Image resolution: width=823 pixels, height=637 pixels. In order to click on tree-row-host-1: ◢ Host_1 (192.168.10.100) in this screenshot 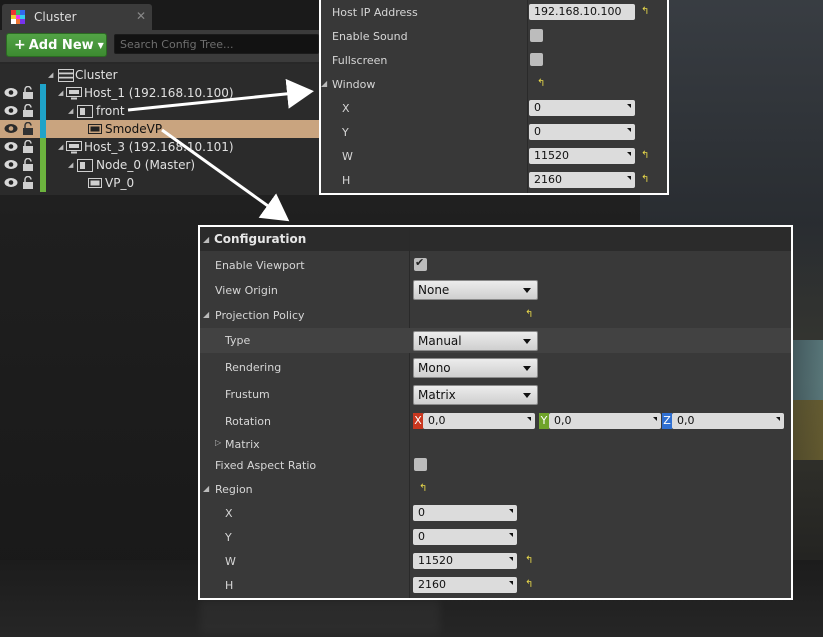, I will do `click(161, 93)`.